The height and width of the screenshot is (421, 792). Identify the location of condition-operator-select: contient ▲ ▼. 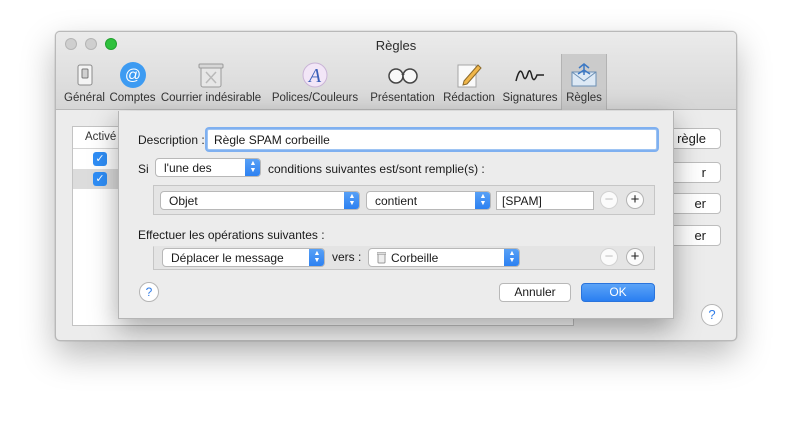
(428, 200).